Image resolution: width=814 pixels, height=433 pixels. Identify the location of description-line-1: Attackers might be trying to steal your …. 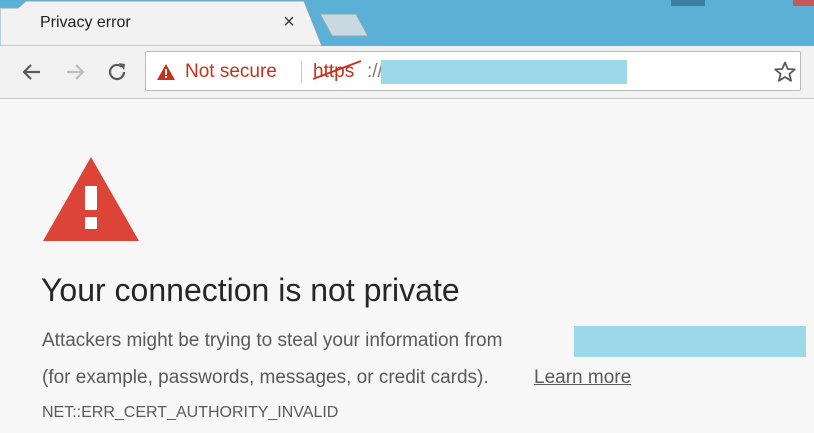
(272, 340).